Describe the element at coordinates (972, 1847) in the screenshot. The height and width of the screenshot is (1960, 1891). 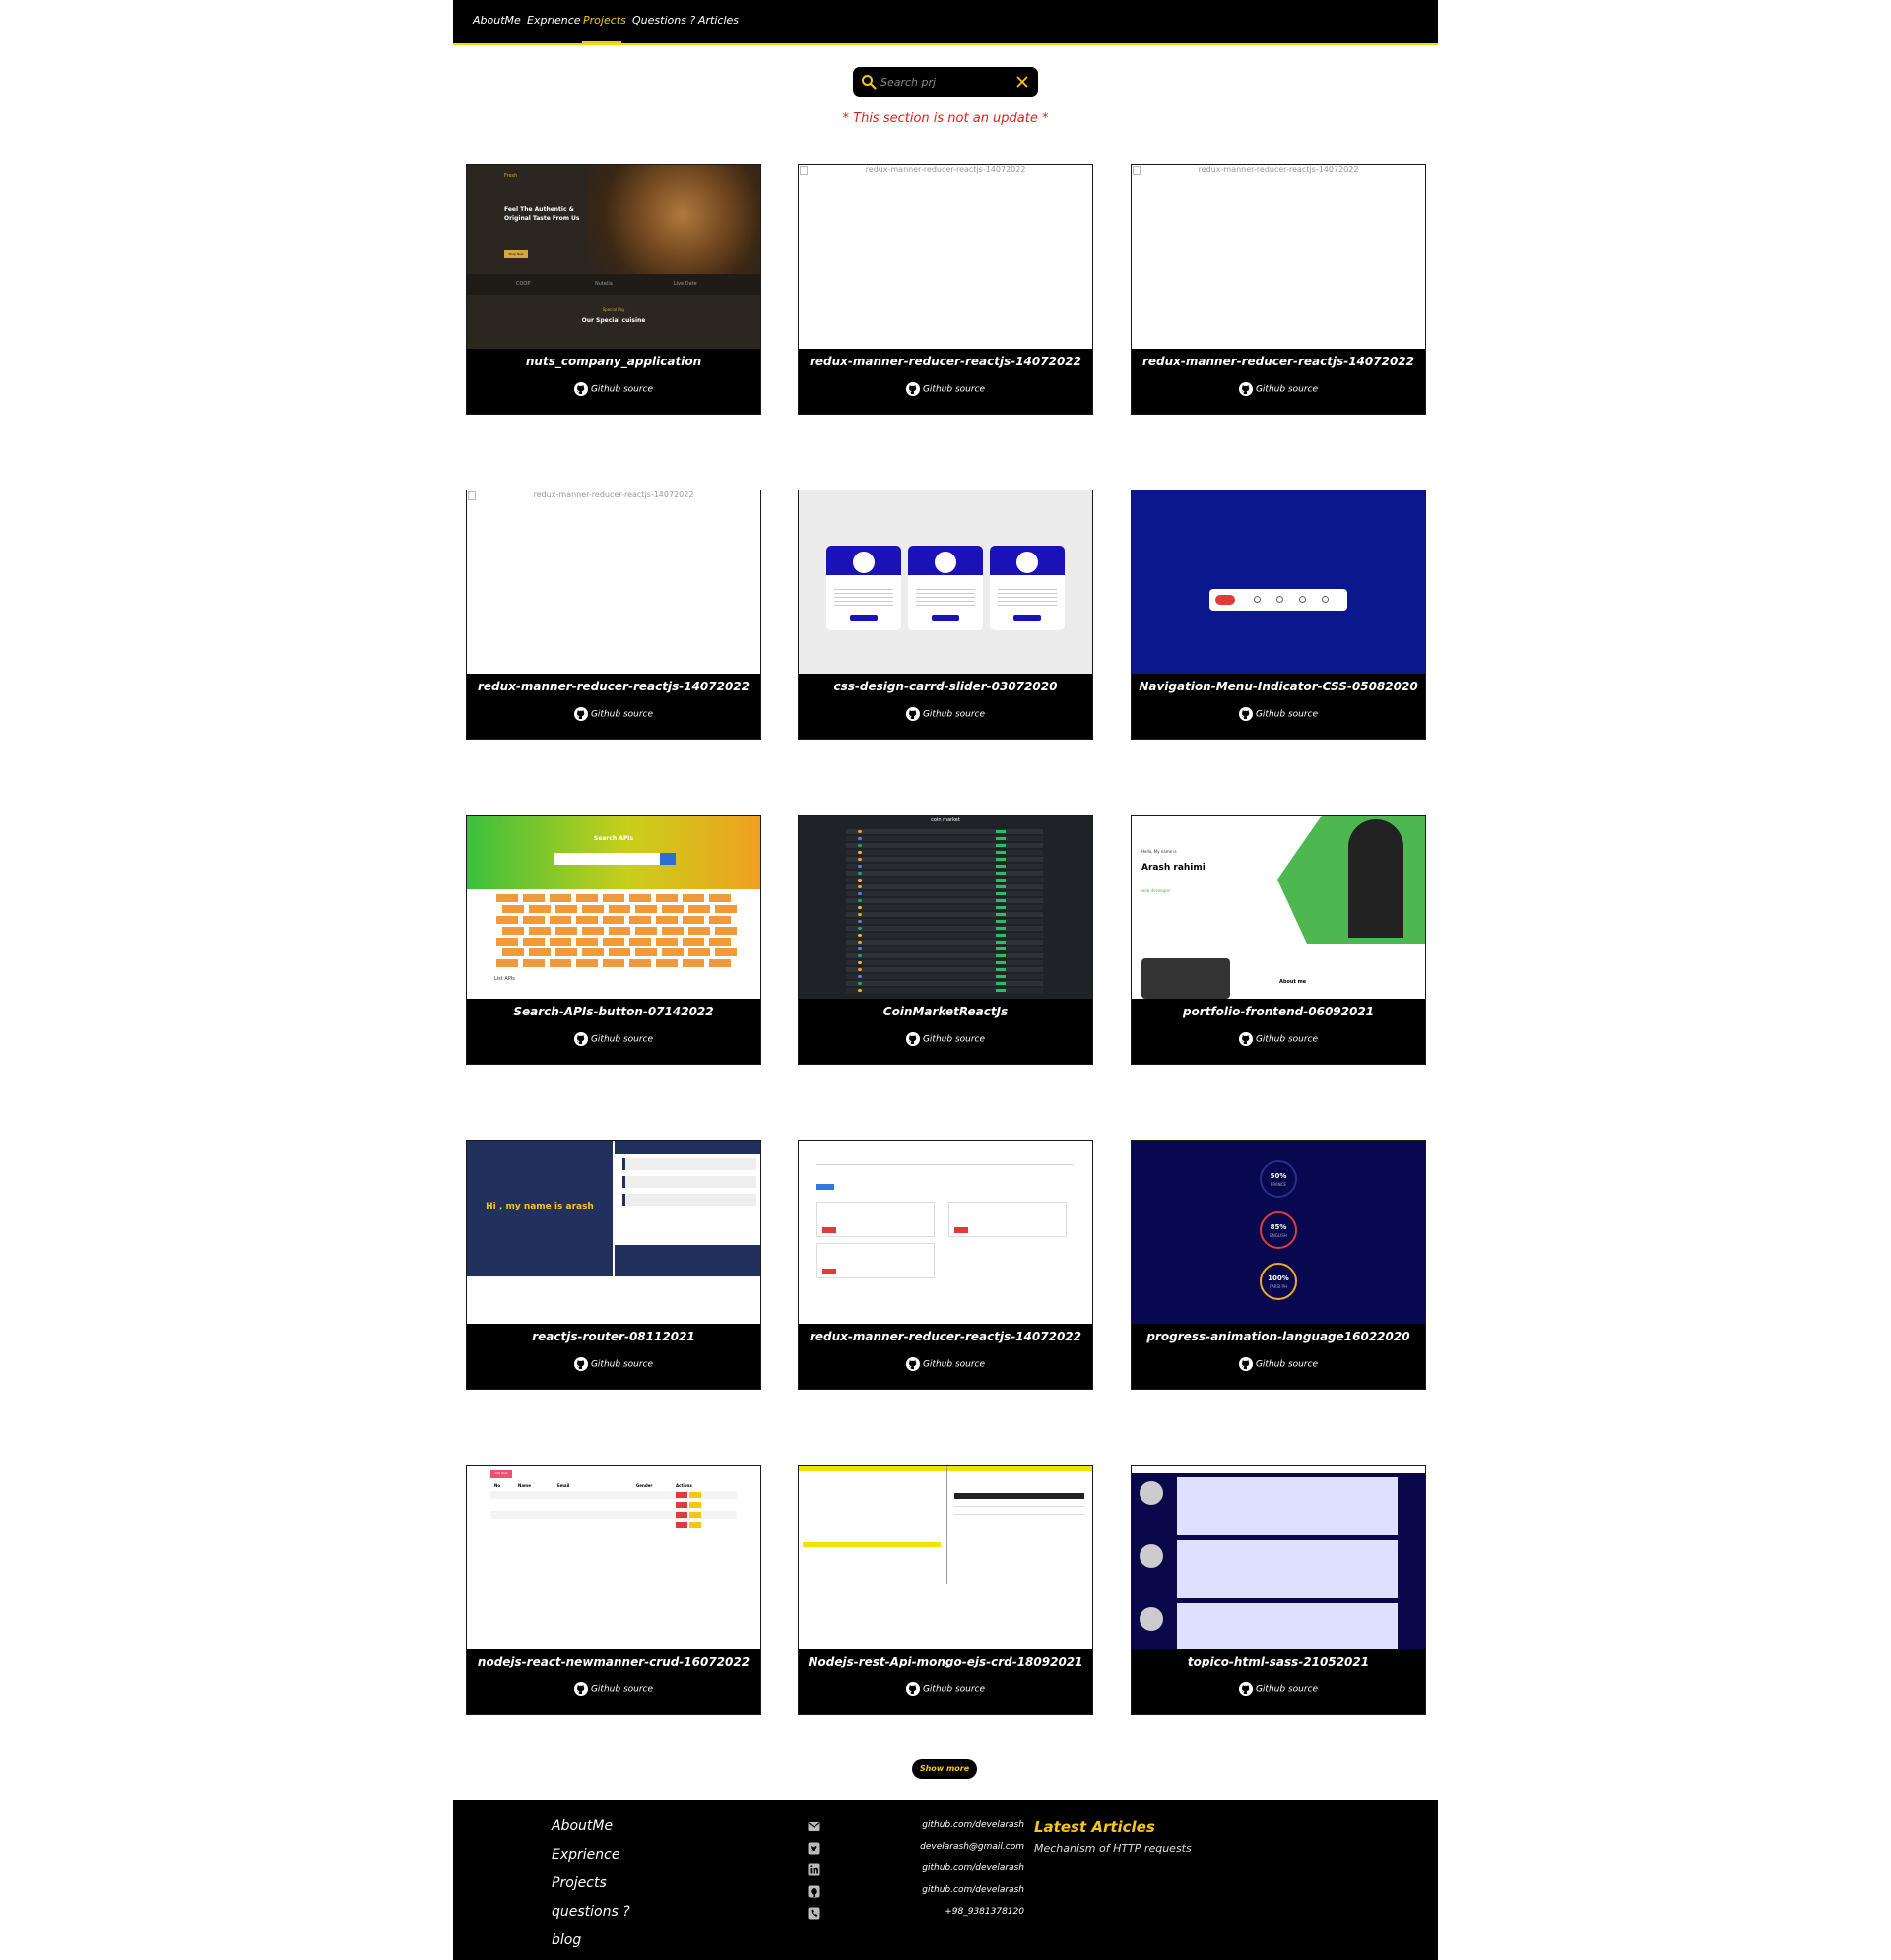
I see `contact-text: develarash@gmail.com` at that location.